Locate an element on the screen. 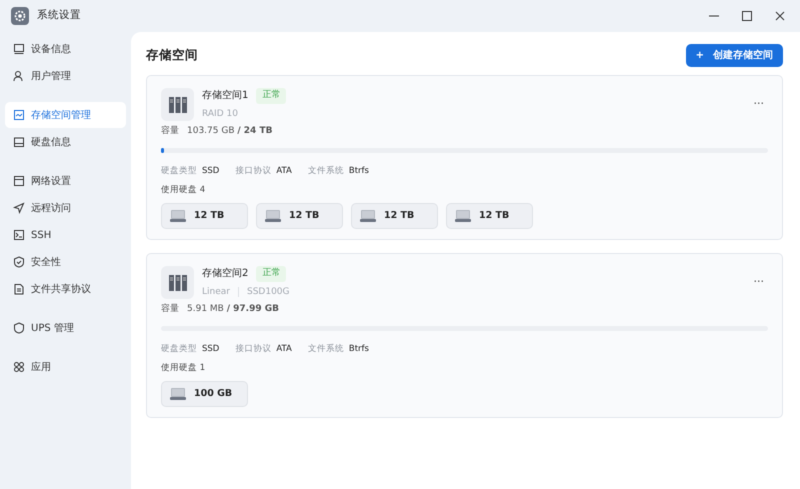 The width and height of the screenshot is (800, 489). terminal-icon is located at coordinates (19, 235).